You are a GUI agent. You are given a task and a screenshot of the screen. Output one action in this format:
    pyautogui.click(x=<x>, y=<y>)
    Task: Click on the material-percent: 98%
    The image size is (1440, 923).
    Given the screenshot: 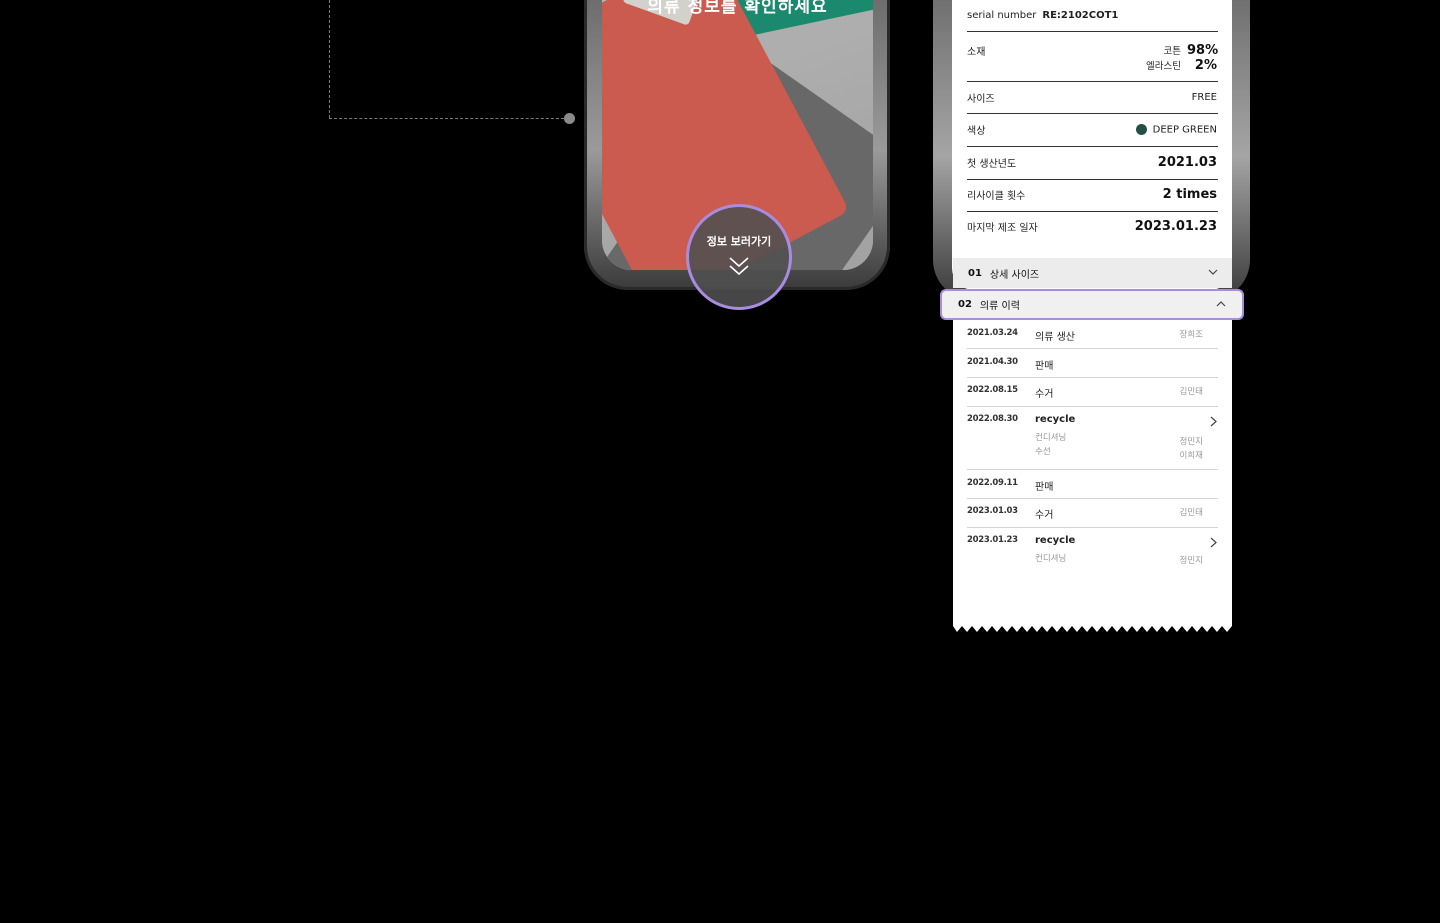 What is the action you would take?
    pyautogui.click(x=1203, y=50)
    